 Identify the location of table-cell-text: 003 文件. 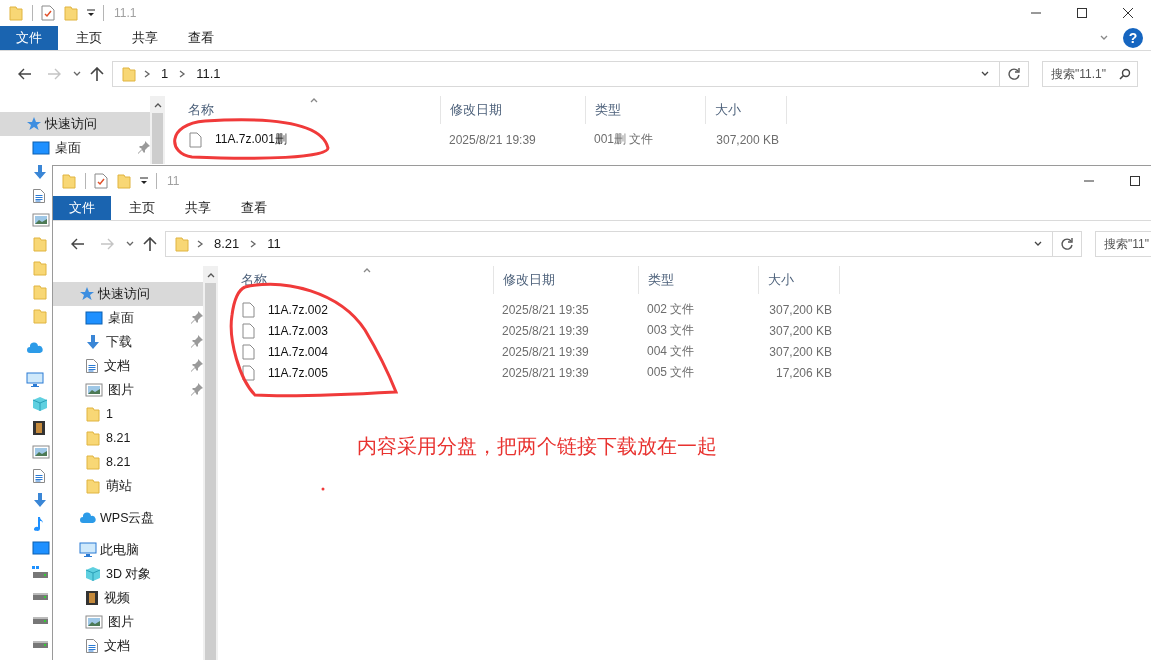
(671, 330).